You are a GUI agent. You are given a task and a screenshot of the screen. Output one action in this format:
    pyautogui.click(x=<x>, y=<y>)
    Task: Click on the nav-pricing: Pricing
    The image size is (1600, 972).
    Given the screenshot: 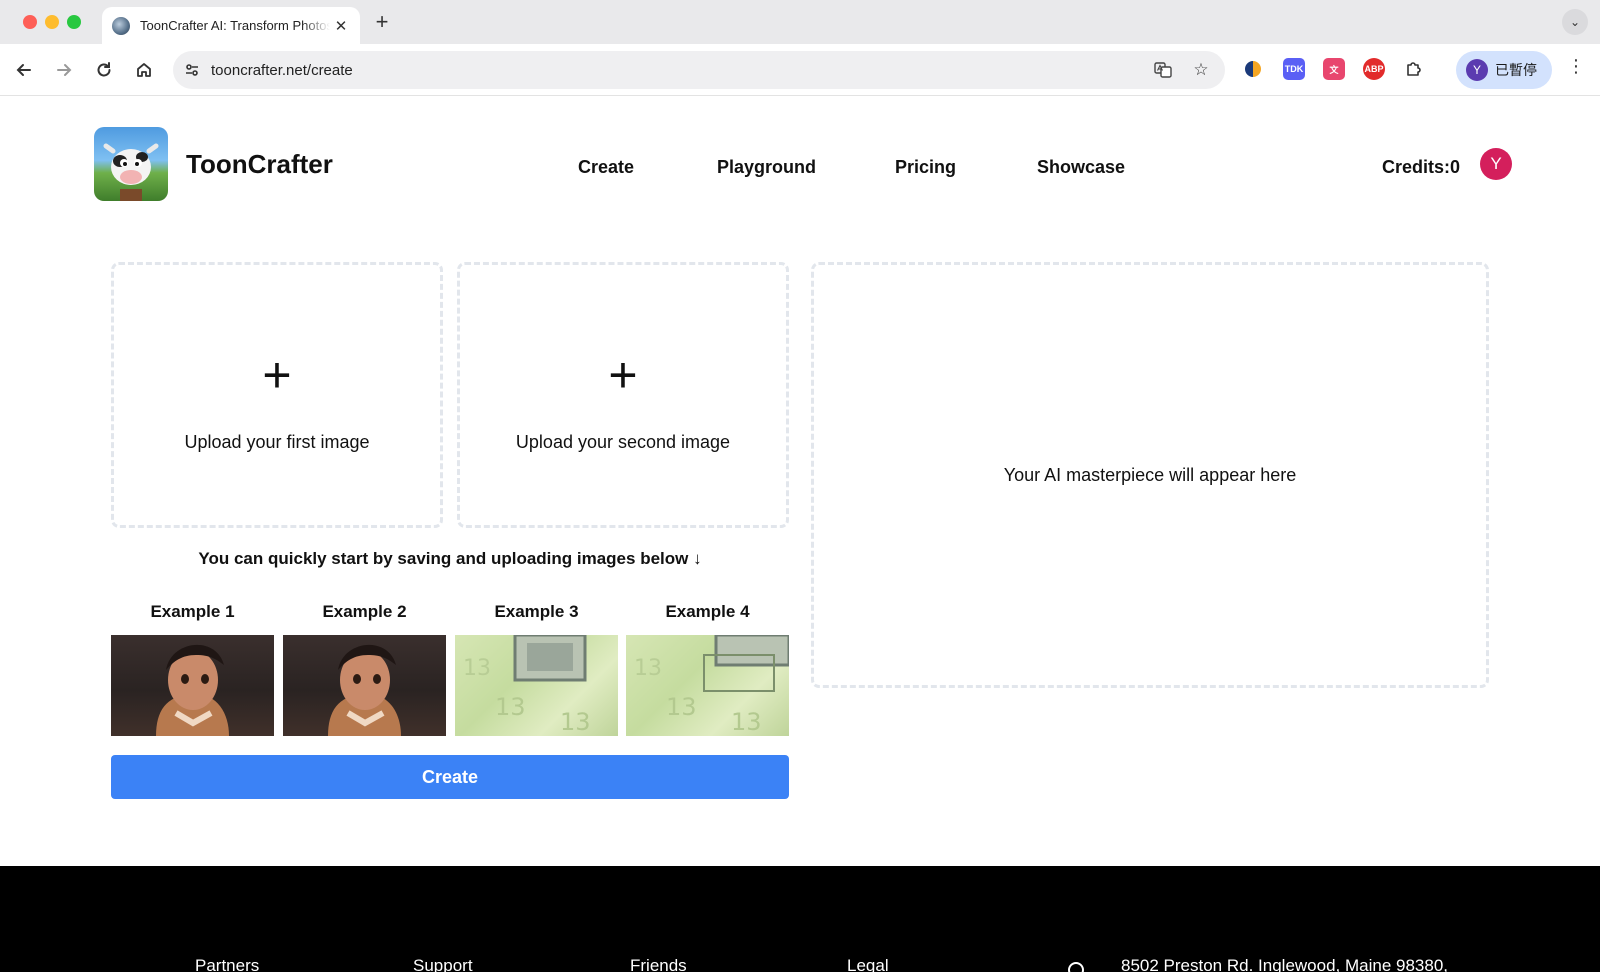 What is the action you would take?
    pyautogui.click(x=925, y=167)
    